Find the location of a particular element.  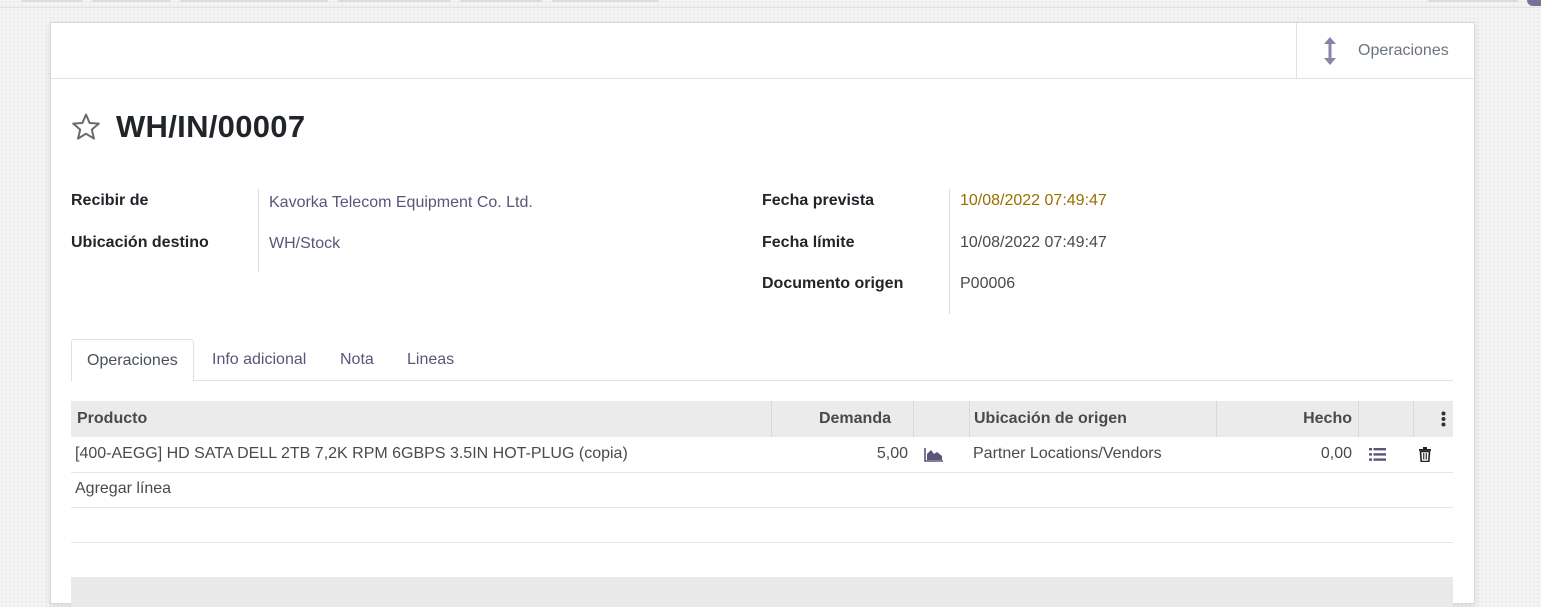

area-chart-icon is located at coordinates (934, 455).